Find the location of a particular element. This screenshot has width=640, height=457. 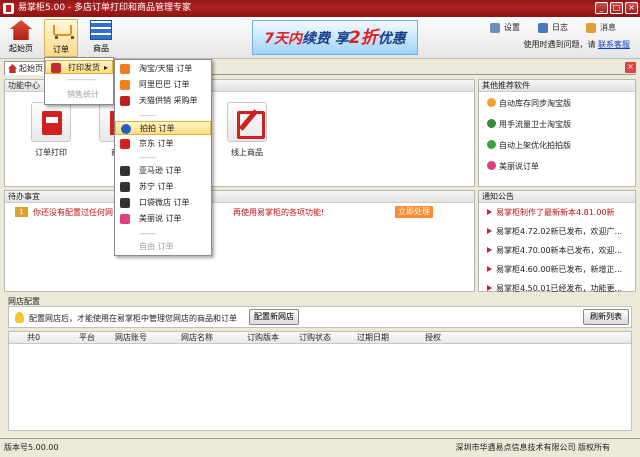

menu-item-paipai: 拍拍 订单 is located at coordinates (163, 128).